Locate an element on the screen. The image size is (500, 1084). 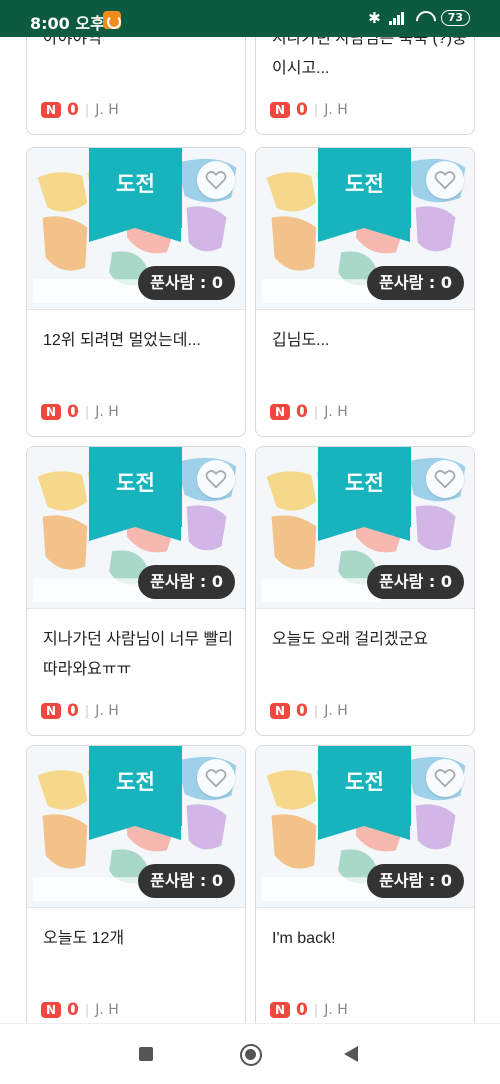
puzzle-card: 도전 푼사람 : 0 오늘도 오래 걸리겠군요 N 0 | J. H is located at coordinates (365, 591).